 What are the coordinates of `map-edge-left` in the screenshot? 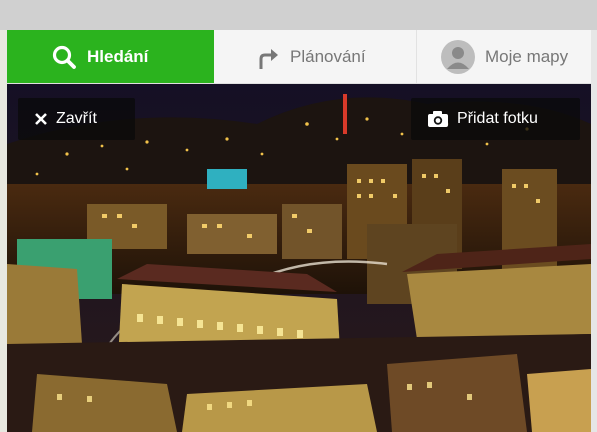 It's located at (3, 231).